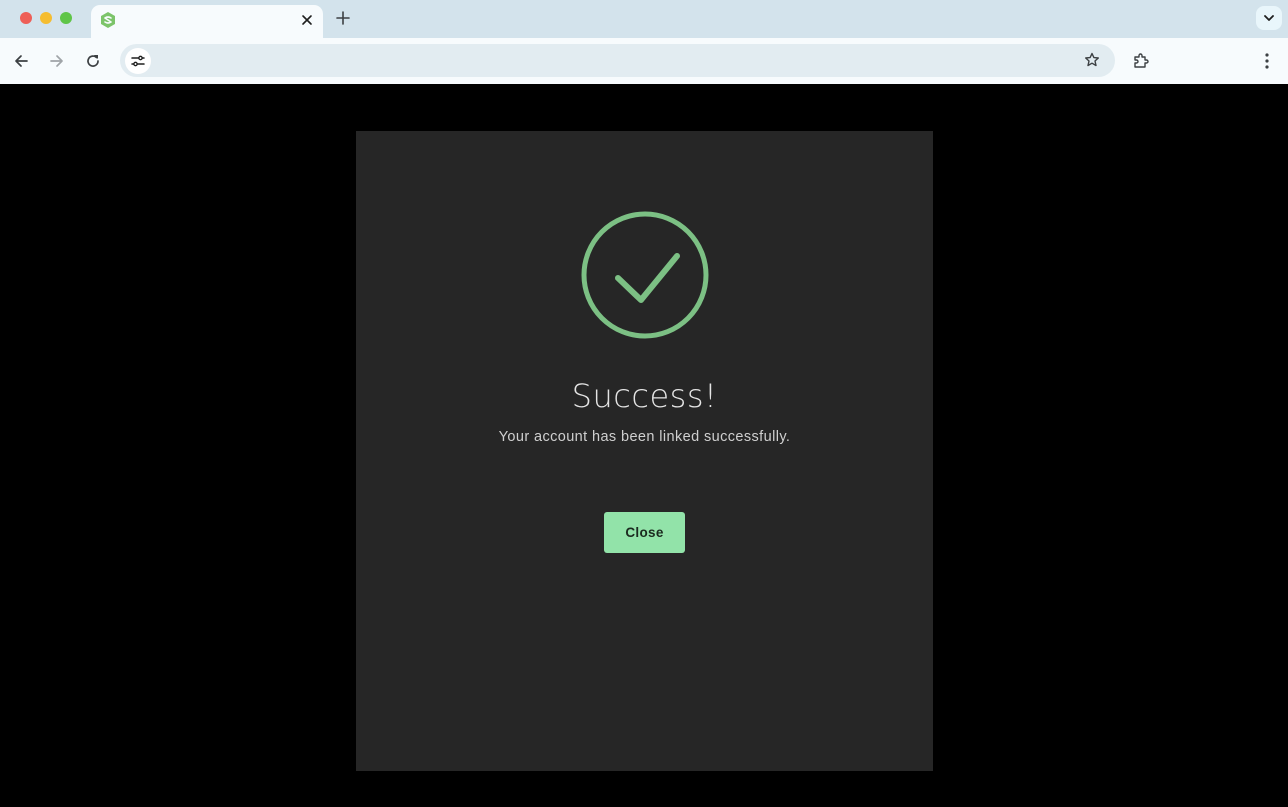  Describe the element at coordinates (1269, 18) in the screenshot. I see `chevron-down-icon` at that location.